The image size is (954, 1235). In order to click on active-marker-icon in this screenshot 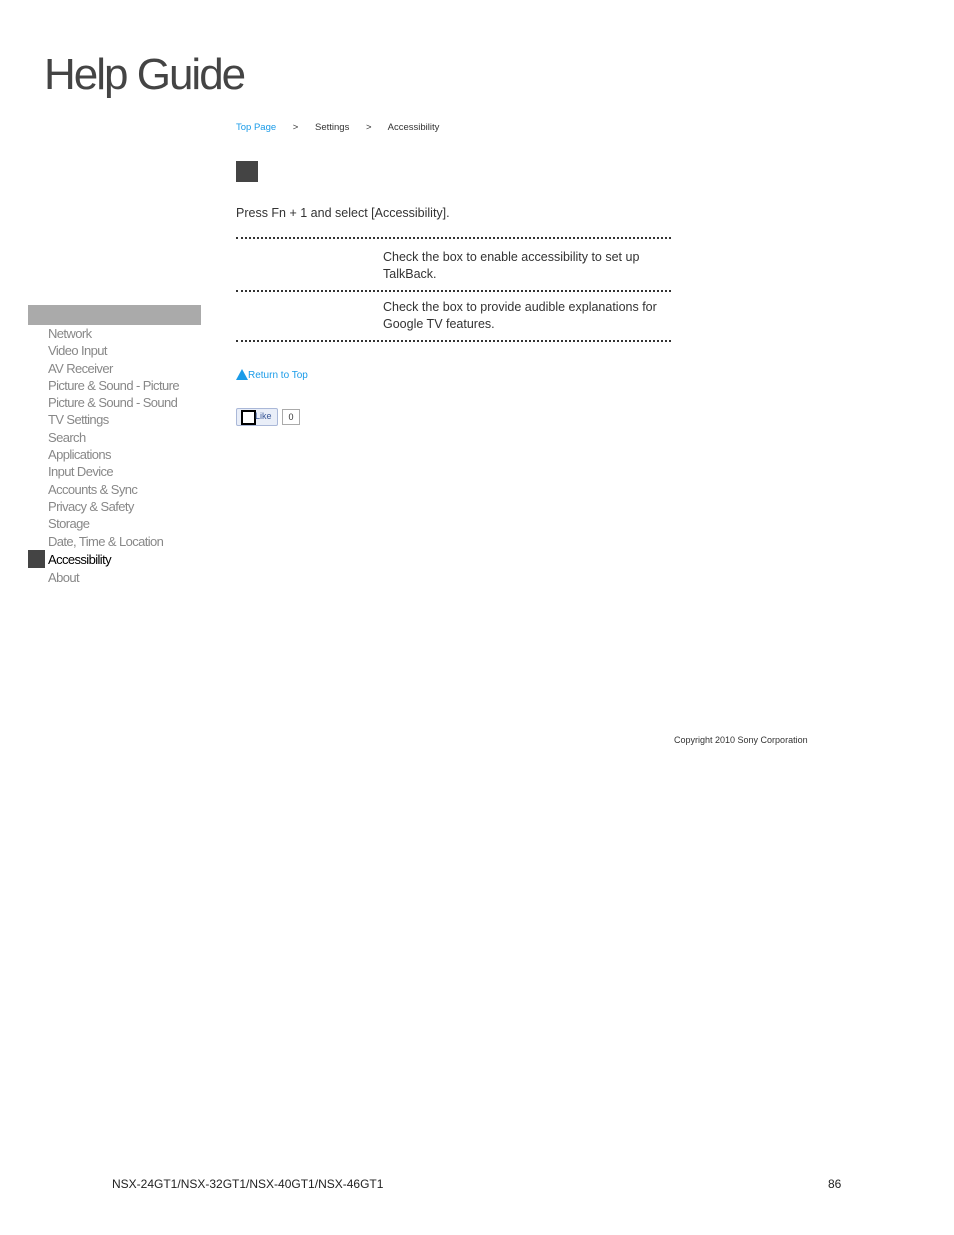, I will do `click(36, 558)`.